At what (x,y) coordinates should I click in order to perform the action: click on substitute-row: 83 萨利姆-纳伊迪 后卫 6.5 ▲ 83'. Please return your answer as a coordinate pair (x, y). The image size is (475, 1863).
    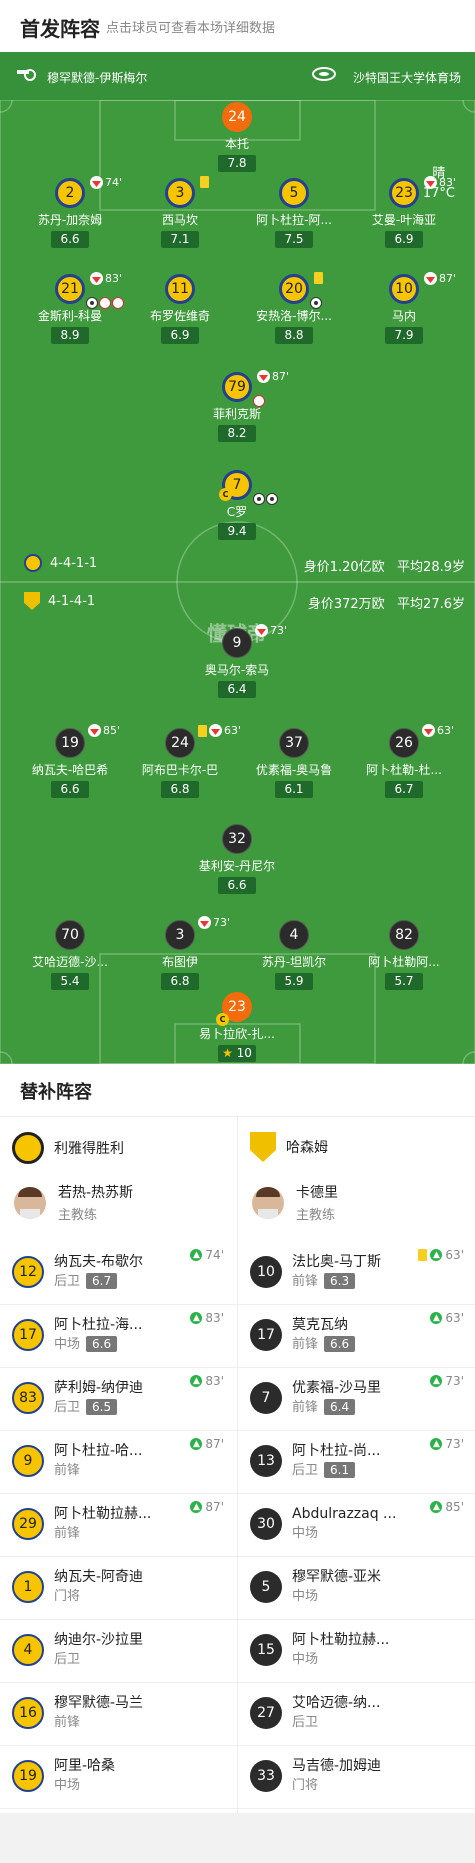
    Looking at the image, I should click on (122, 1398).